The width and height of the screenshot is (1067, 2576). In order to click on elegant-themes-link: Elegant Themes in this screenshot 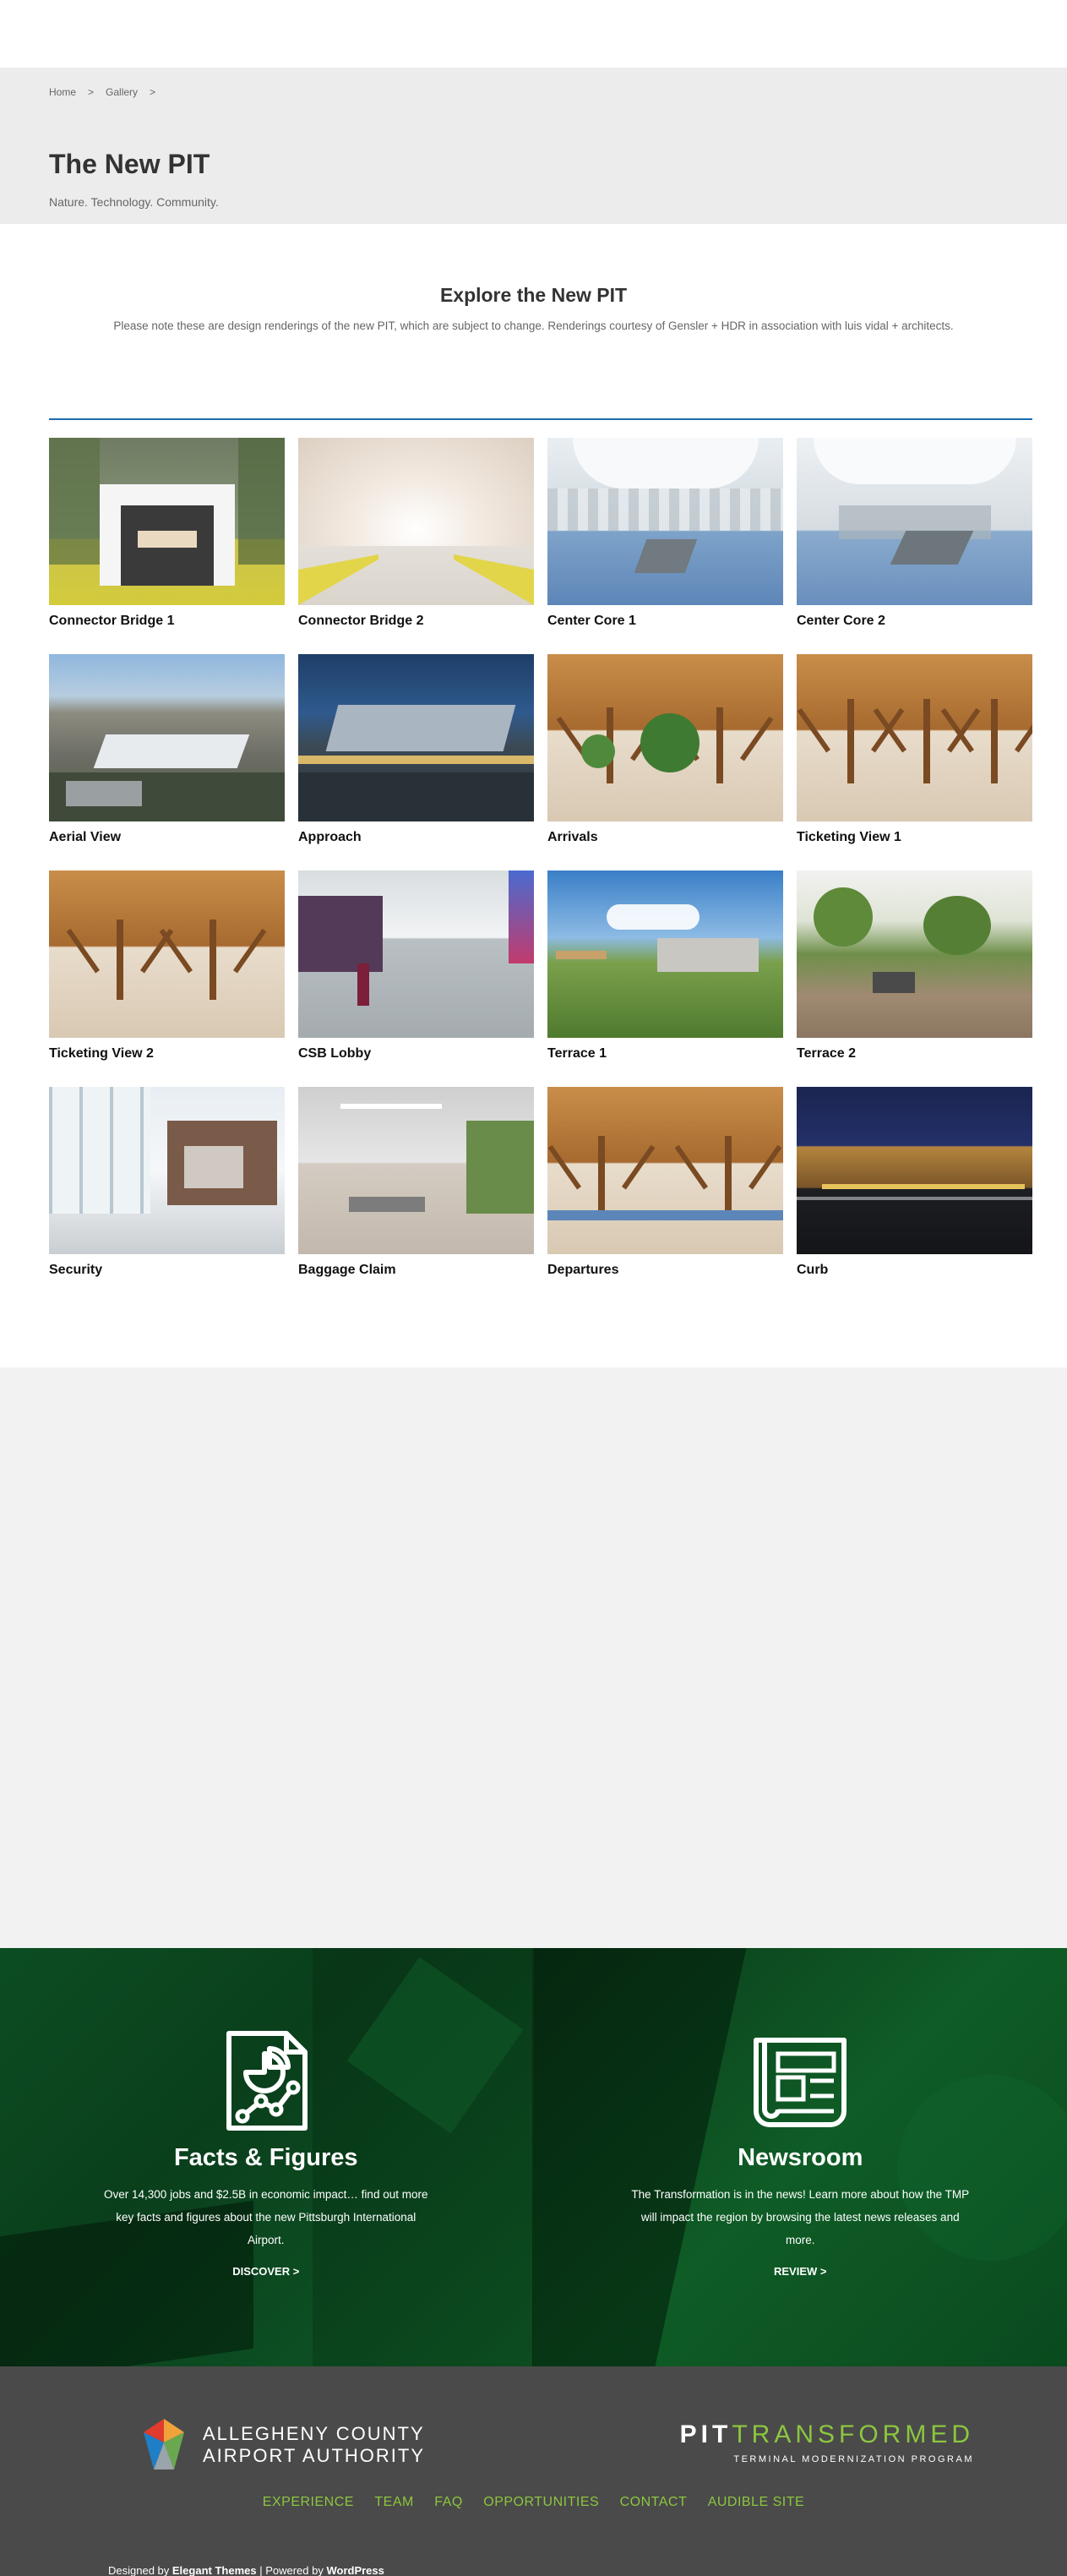, I will do `click(214, 2570)`.